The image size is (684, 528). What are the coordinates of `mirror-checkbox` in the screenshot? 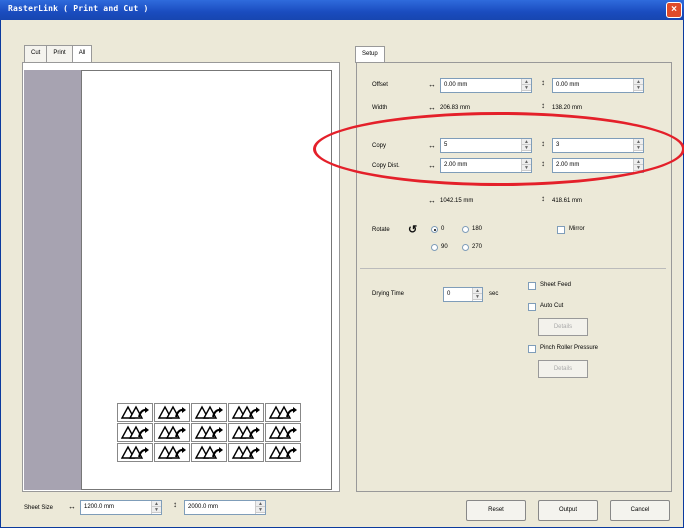 It's located at (561, 230).